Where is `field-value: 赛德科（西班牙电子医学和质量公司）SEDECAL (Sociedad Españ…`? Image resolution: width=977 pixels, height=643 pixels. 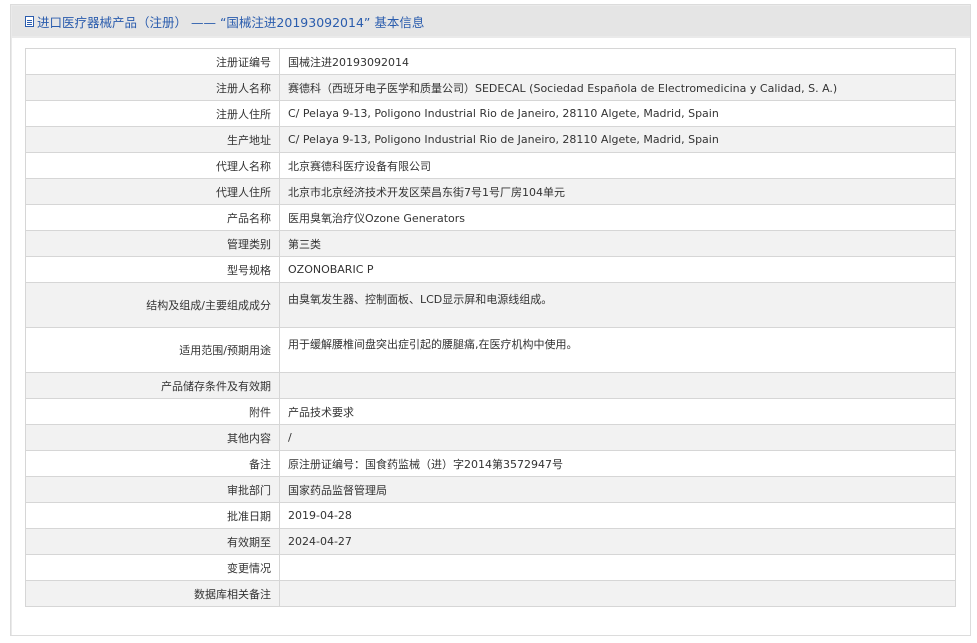
field-value: 赛德科（西班牙电子医学和质量公司）SEDECAL (Sociedad Españ… is located at coordinates (617, 87).